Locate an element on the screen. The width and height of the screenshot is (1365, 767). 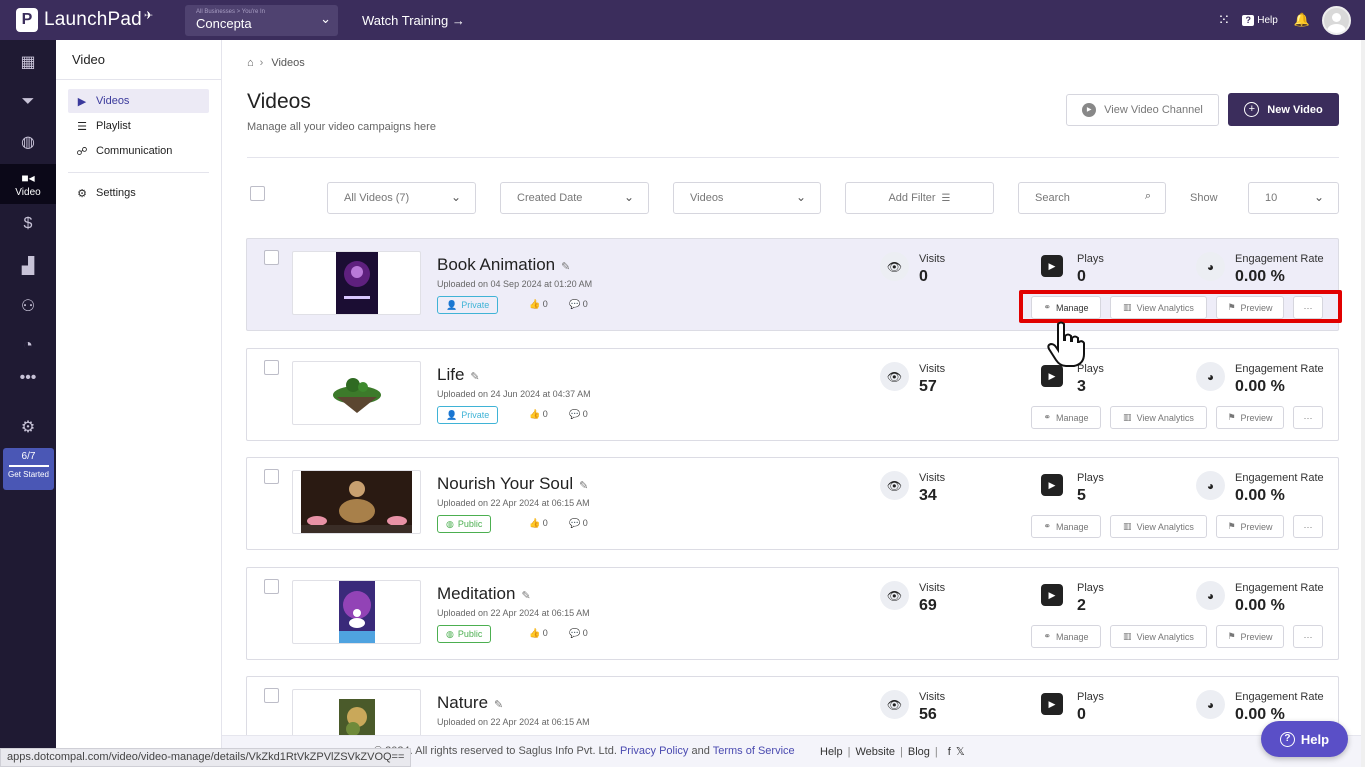
play-circle-icon: ▶ is located at coordinates (1089, 110).